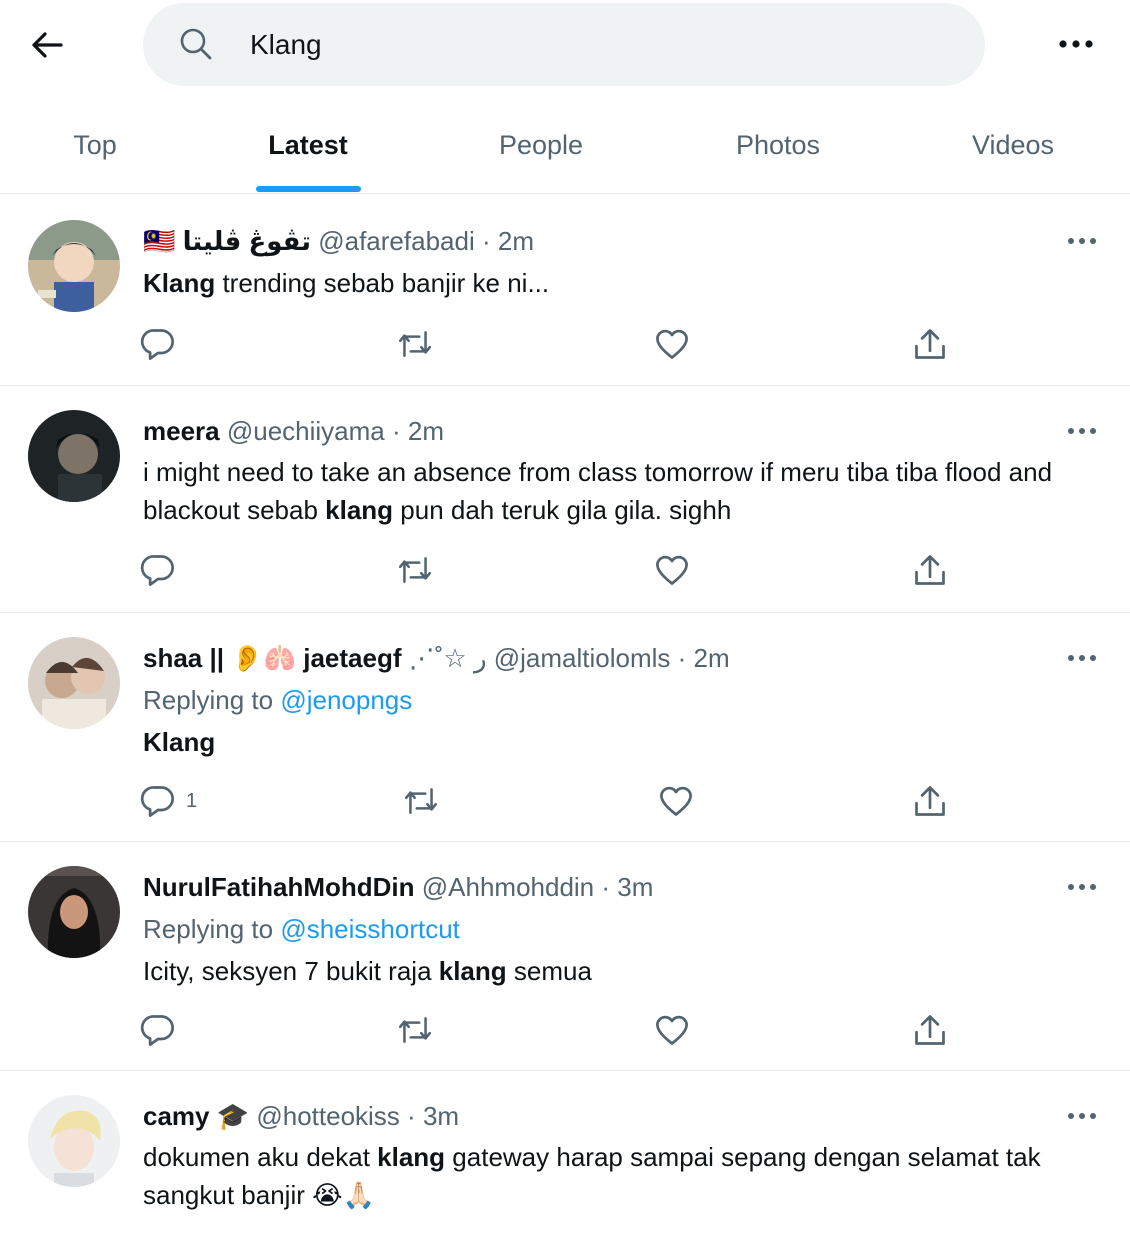  I want to click on more-options-button, so click(1076, 44).